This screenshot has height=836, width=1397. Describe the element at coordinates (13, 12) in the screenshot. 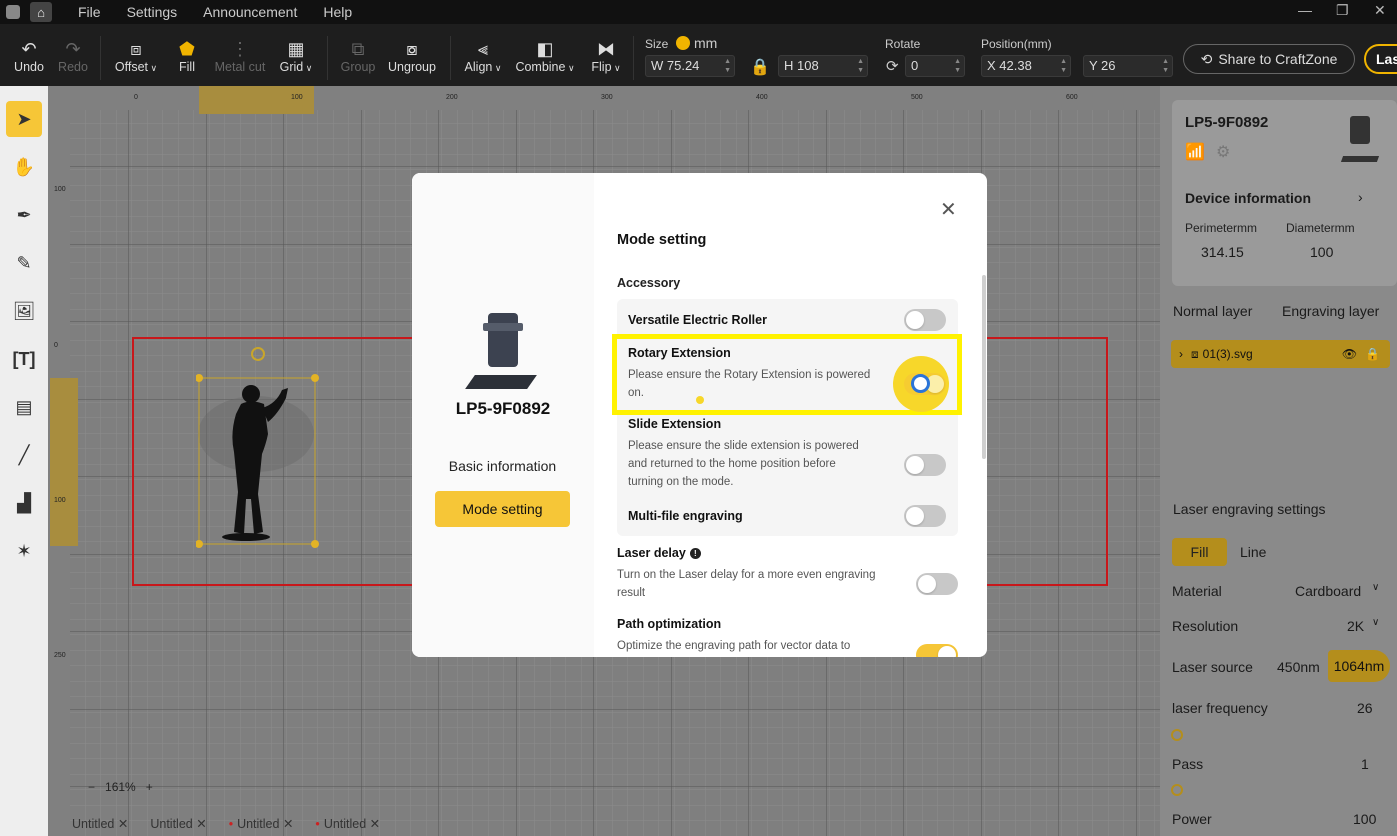

I see `app-icon` at that location.